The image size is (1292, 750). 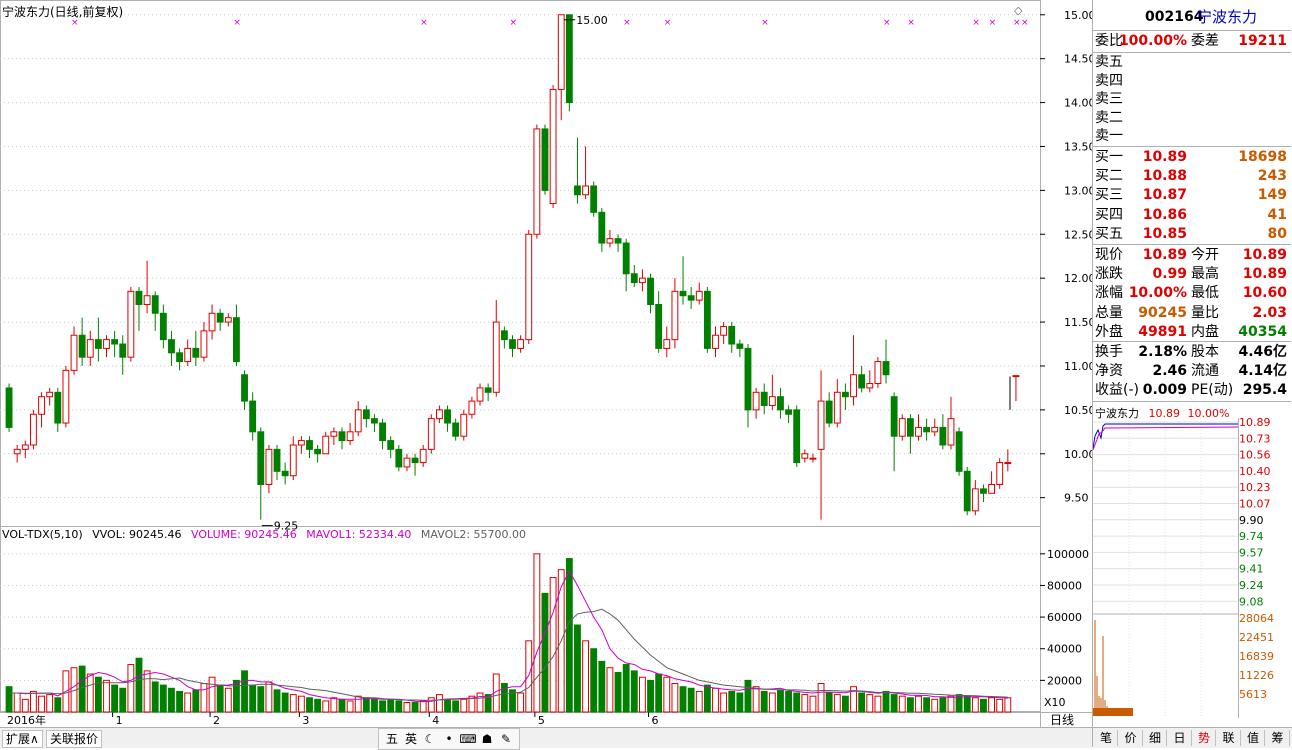 I want to click on english-icon: 英, so click(x=411, y=739).